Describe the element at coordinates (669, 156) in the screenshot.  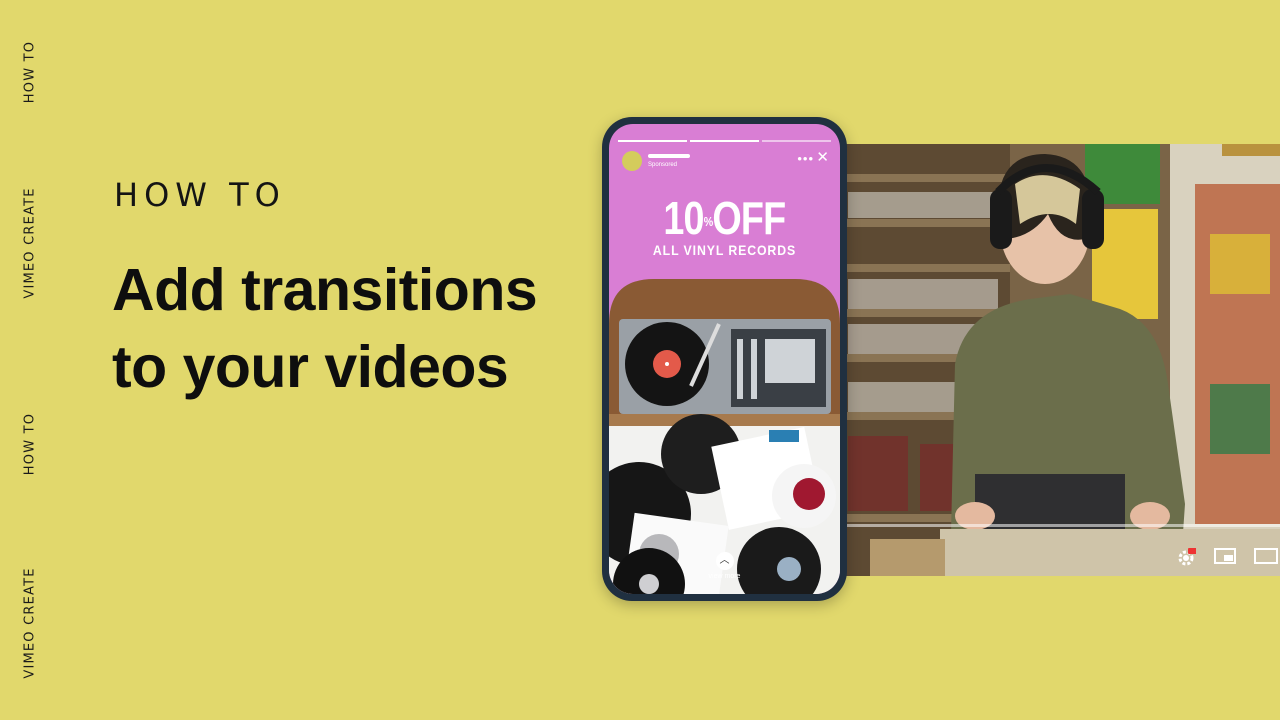
I see `account-name-placeholder` at that location.